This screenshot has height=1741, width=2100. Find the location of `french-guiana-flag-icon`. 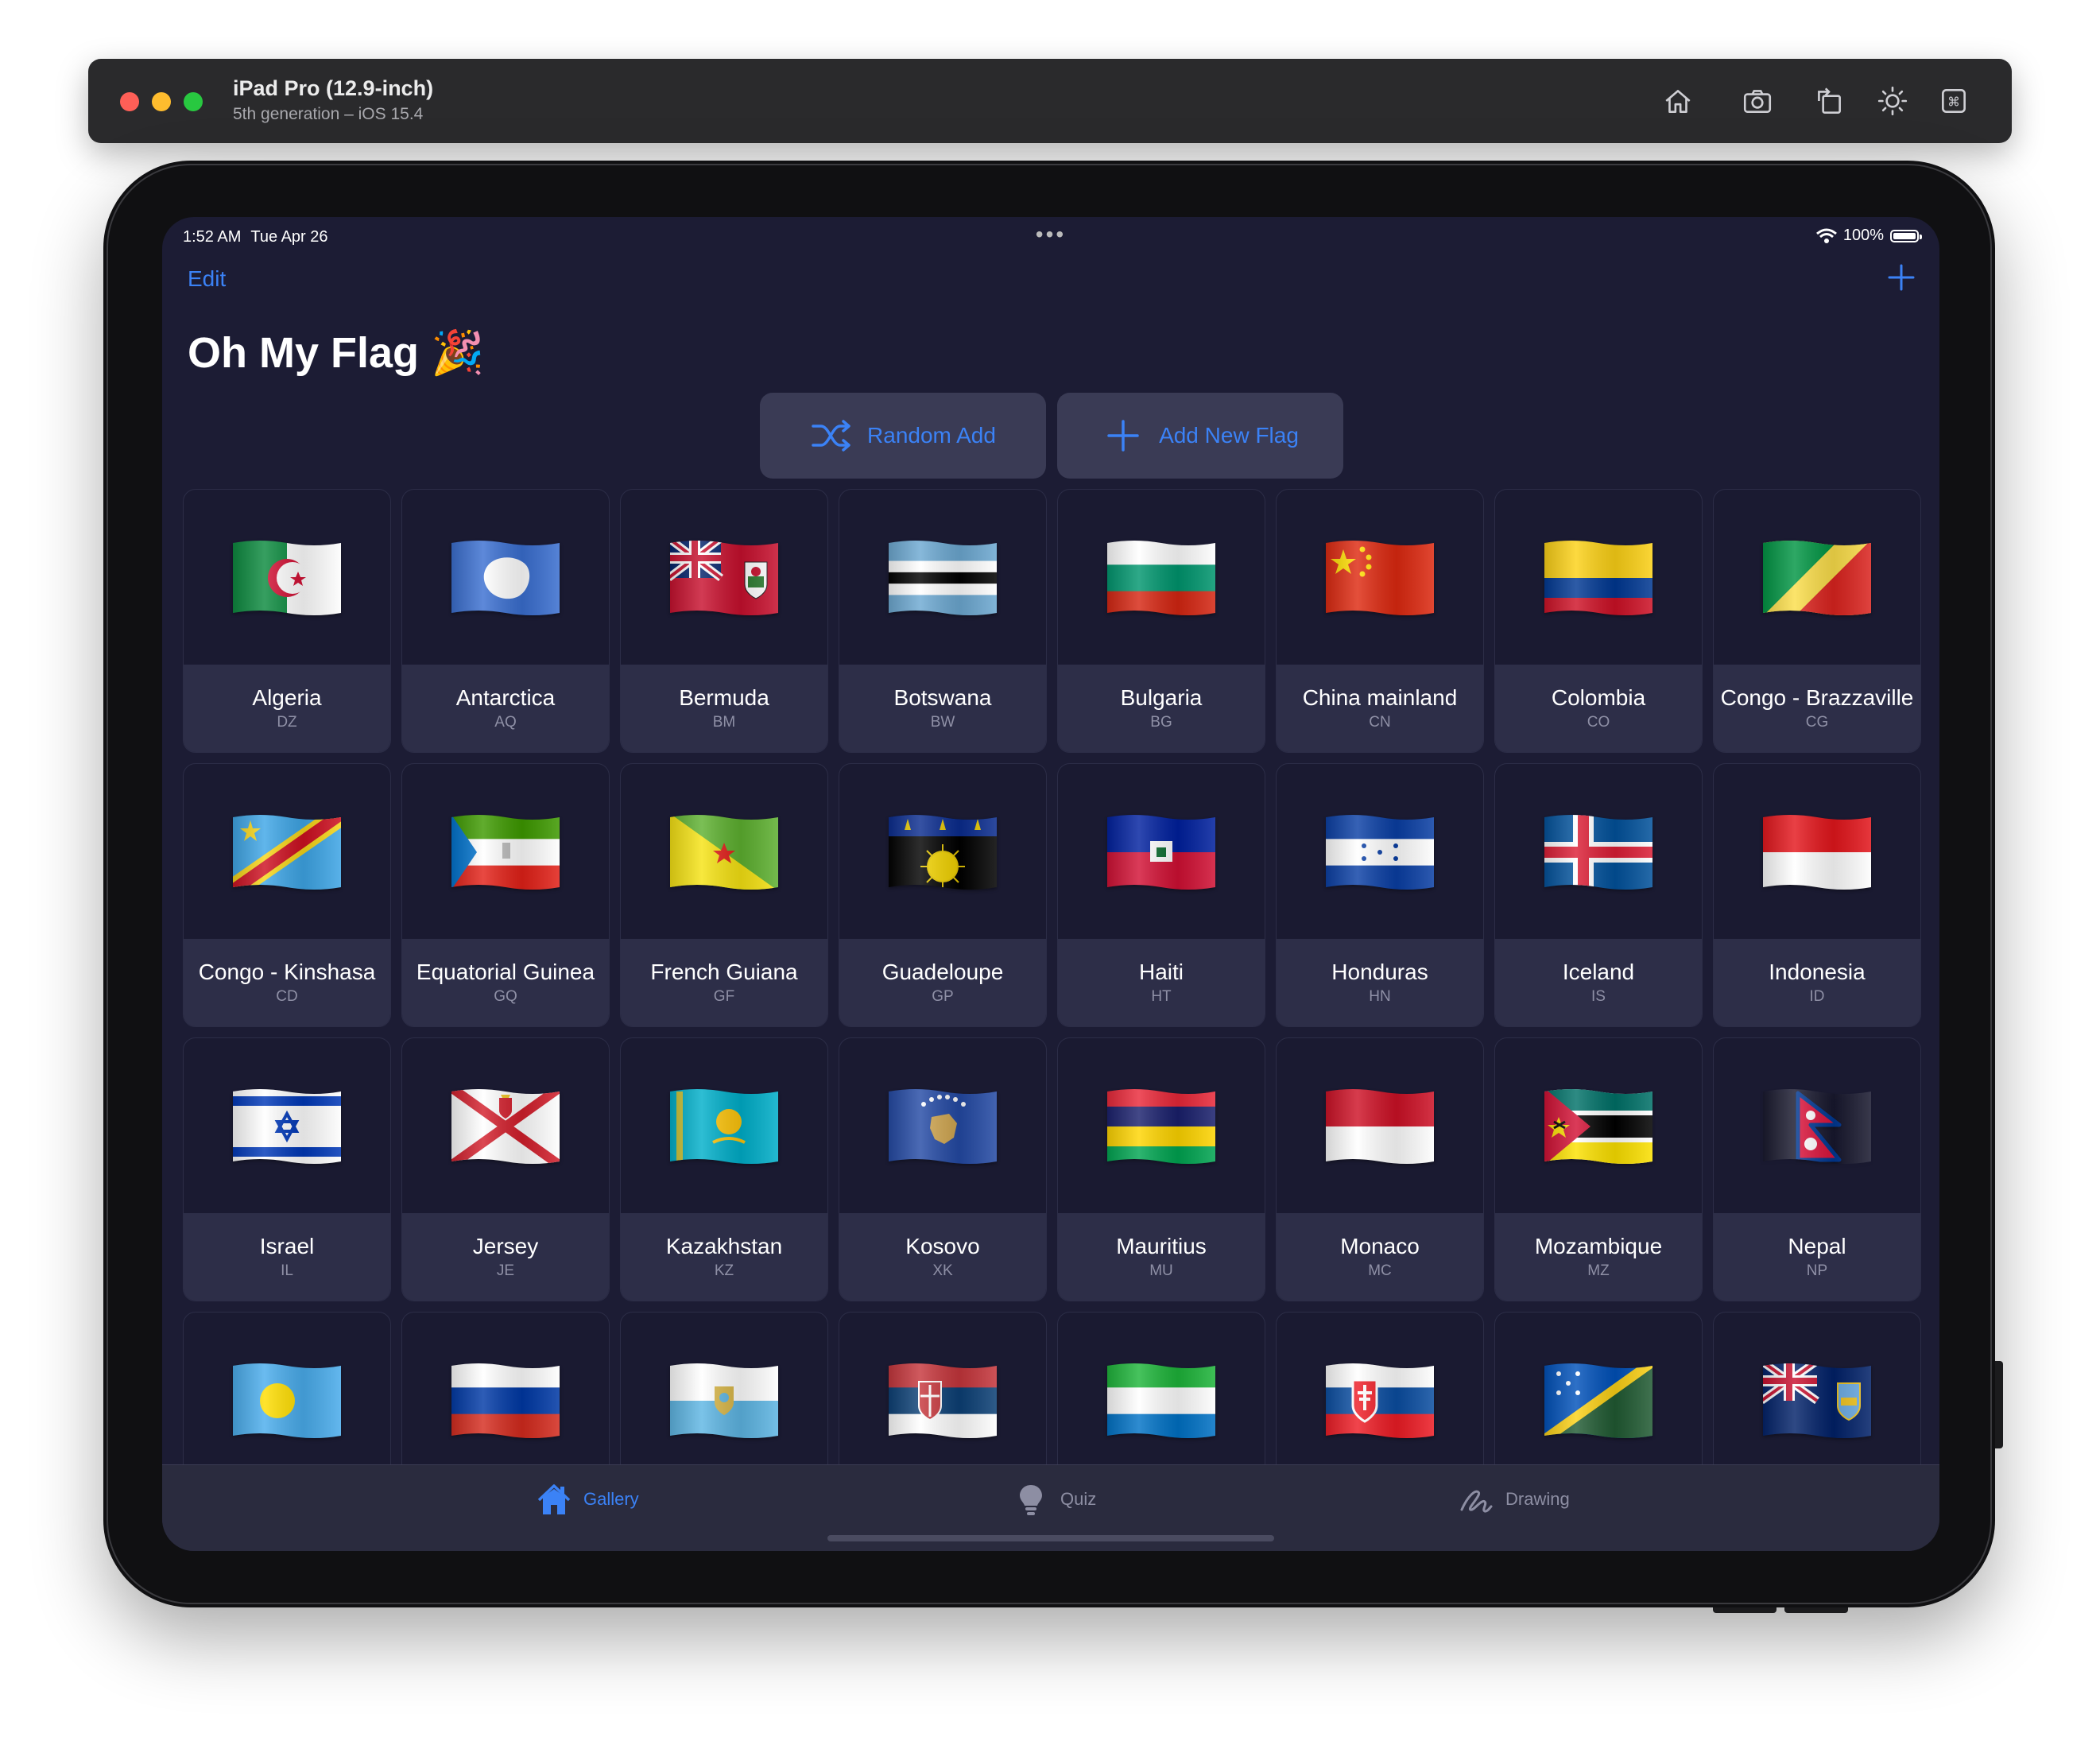

french-guiana-flag-icon is located at coordinates (724, 852).